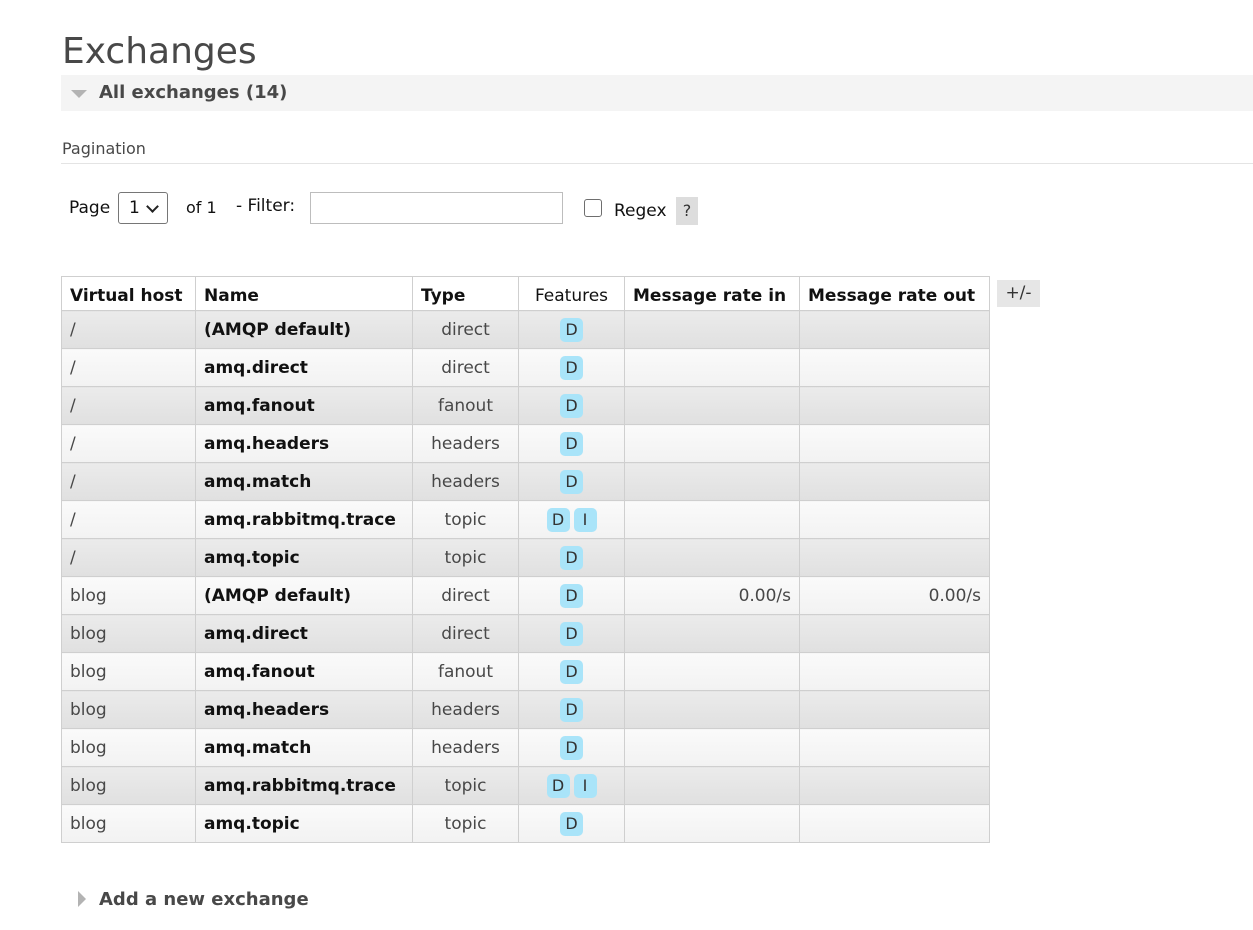 The width and height of the screenshot is (1253, 930). I want to click on chevron-down-icon, so click(152, 206).